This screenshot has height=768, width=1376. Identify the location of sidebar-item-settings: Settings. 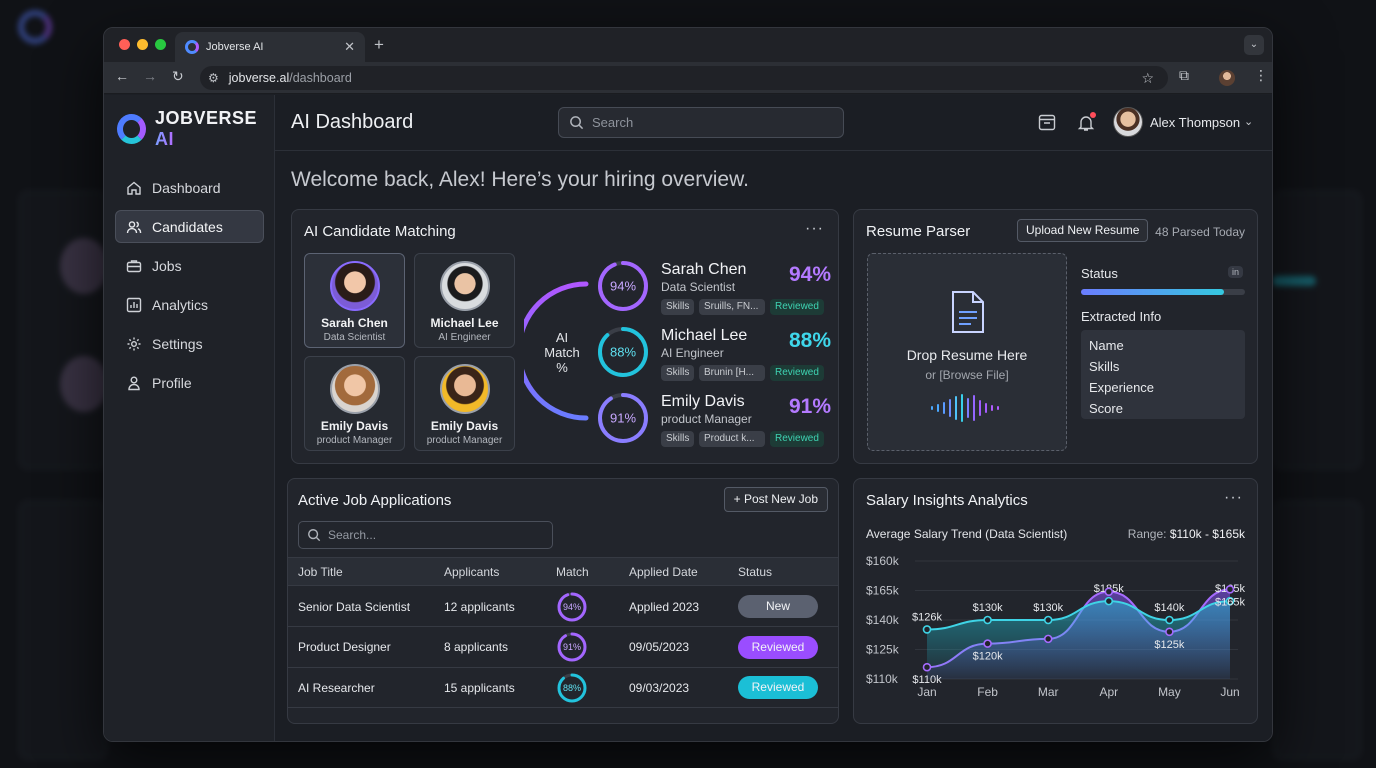
(189, 343).